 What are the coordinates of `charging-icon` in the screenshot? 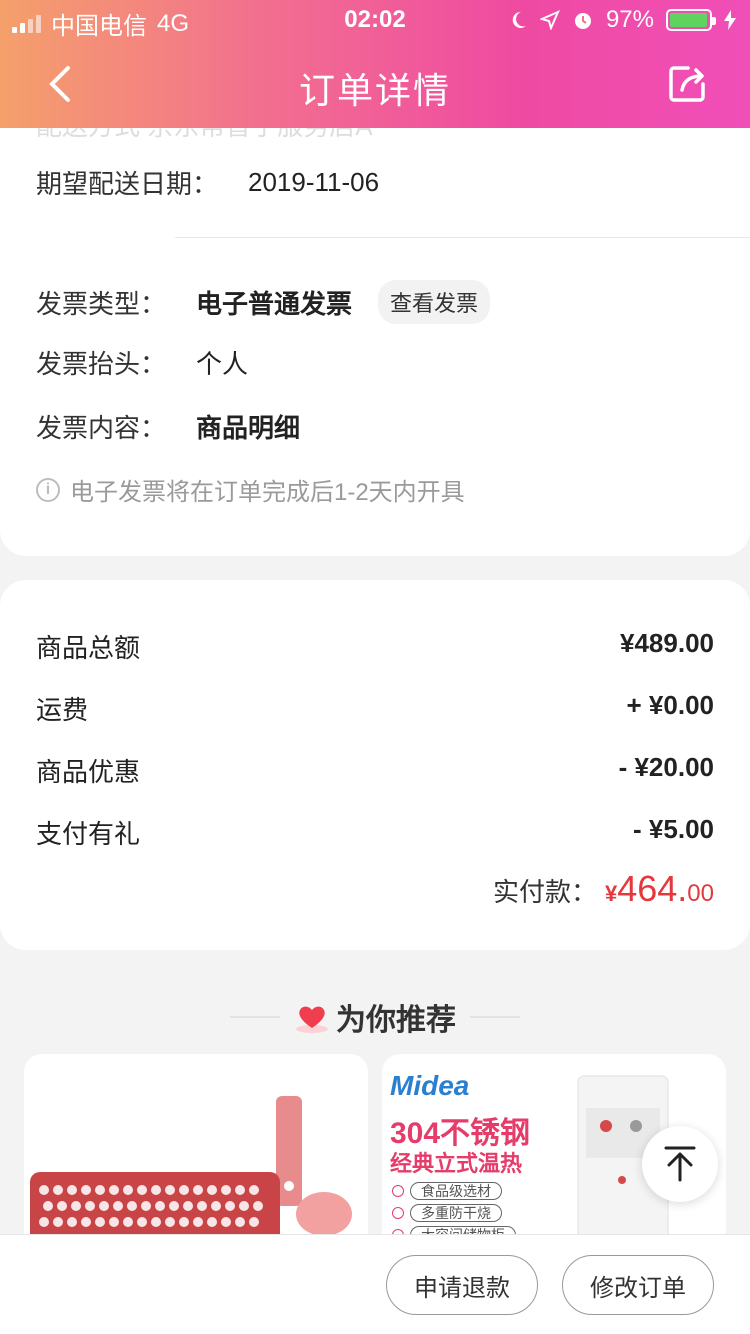 It's located at (730, 20).